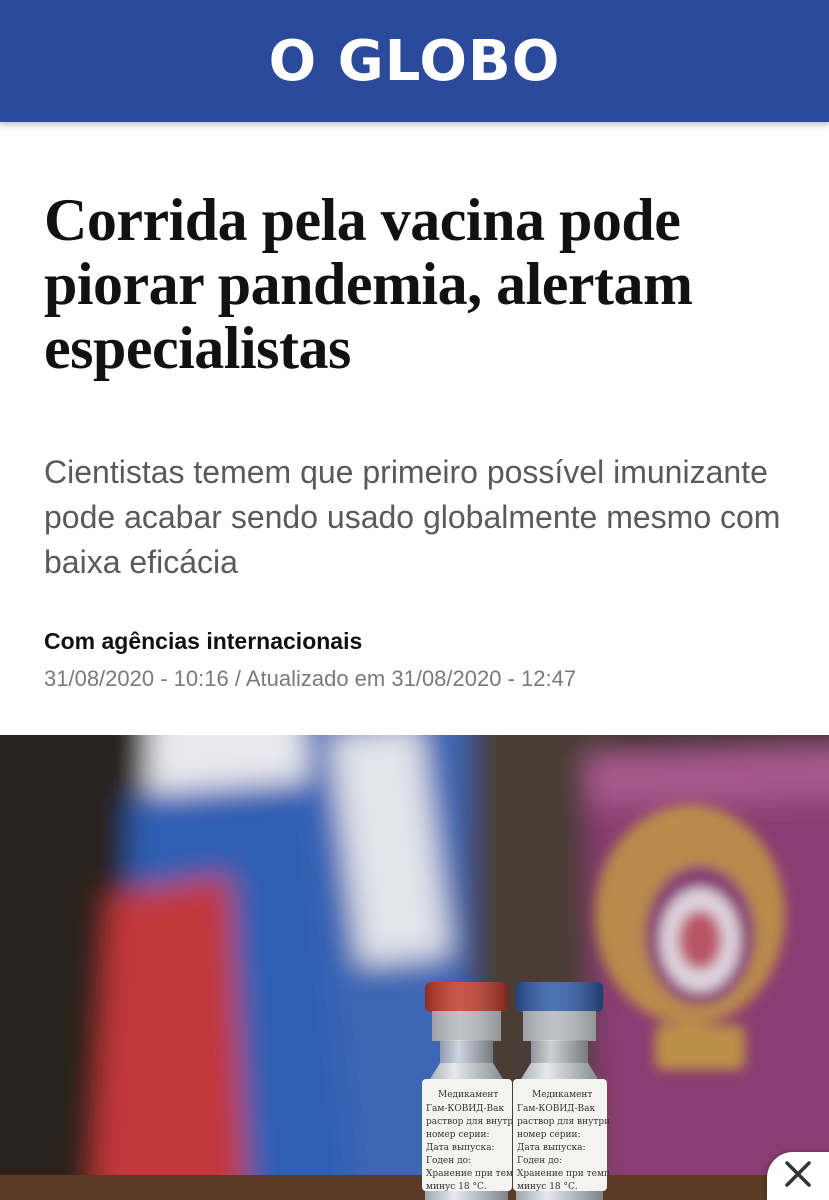  I want to click on site-header: O GLOBO, so click(414, 61).